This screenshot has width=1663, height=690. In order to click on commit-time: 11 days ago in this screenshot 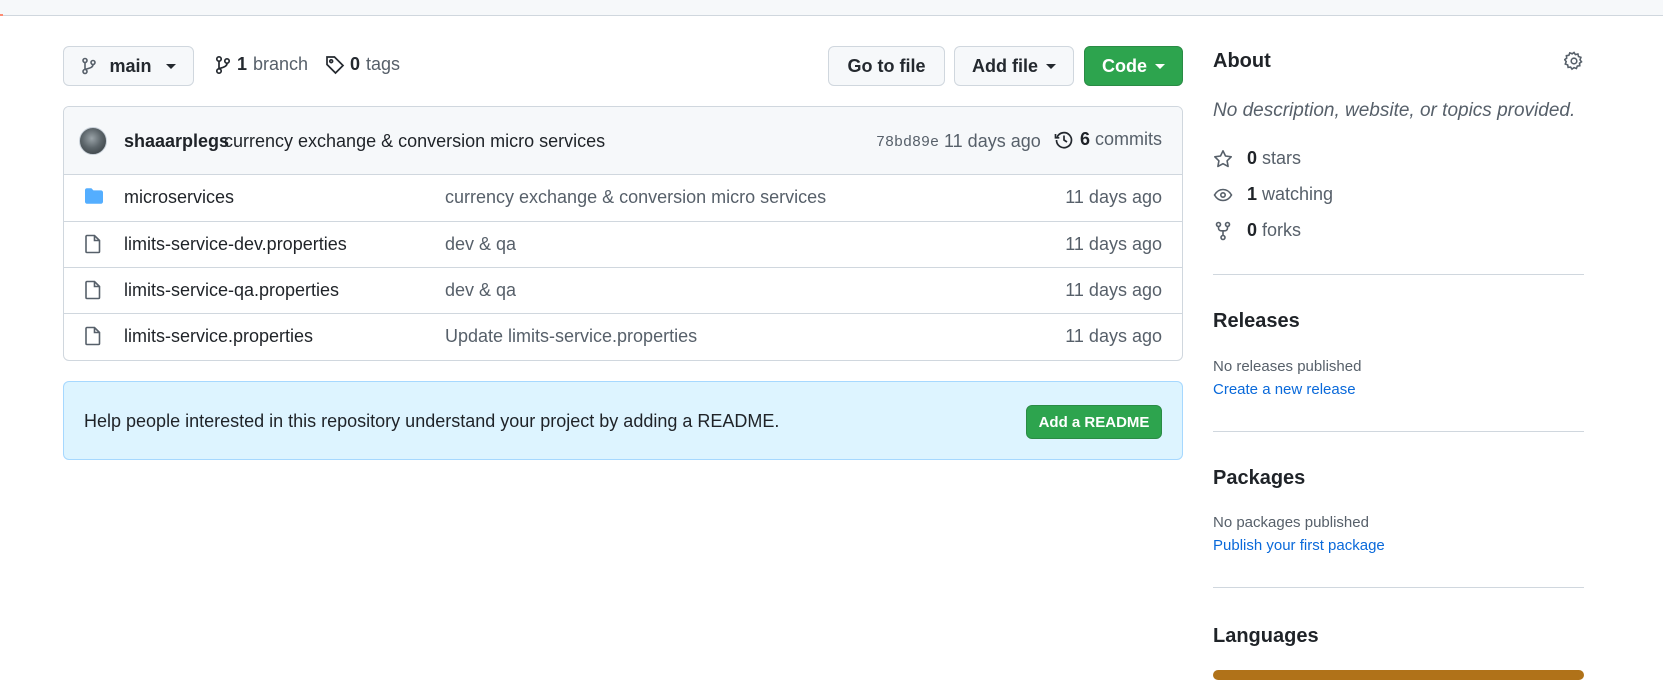, I will do `click(992, 141)`.